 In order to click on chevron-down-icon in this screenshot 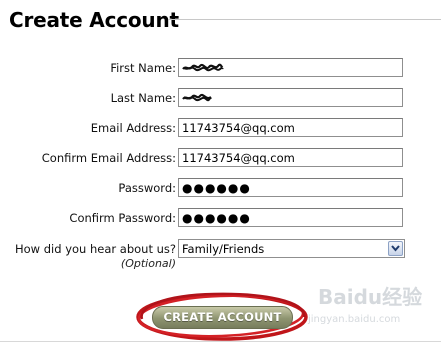, I will do `click(395, 248)`.